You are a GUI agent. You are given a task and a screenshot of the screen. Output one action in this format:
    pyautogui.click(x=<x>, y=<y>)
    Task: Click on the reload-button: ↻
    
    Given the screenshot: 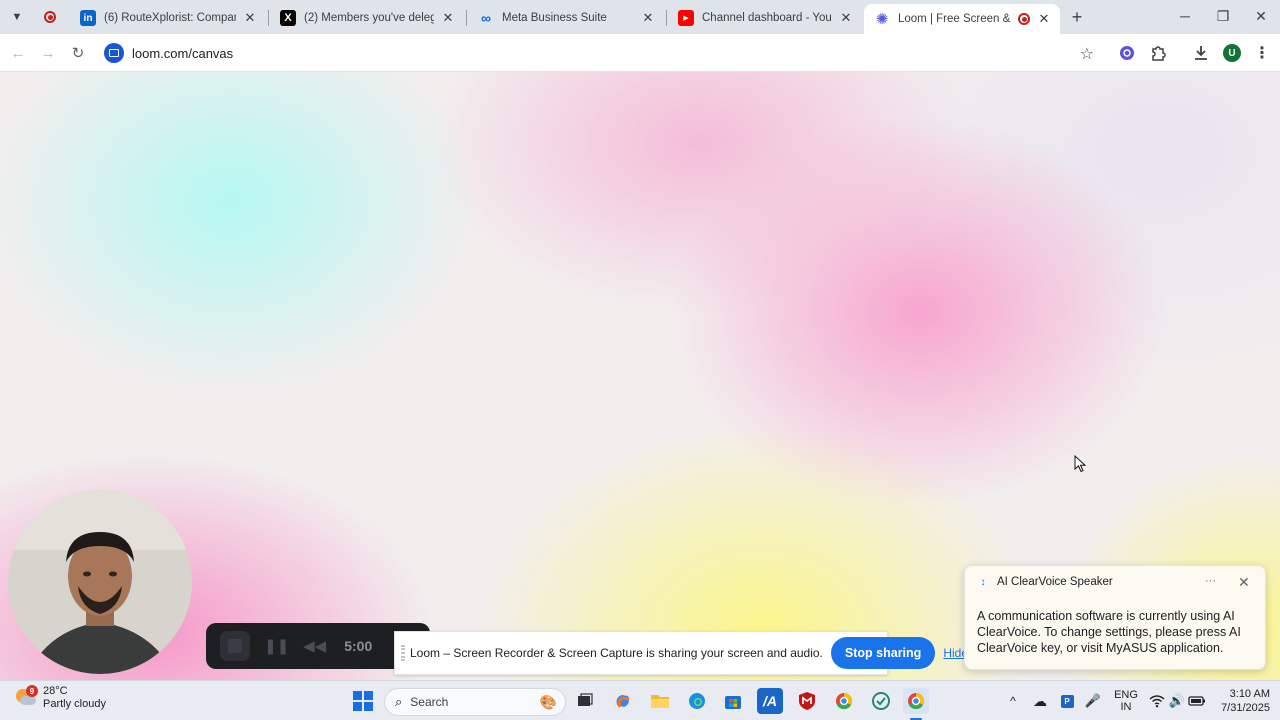 What is the action you would take?
    pyautogui.click(x=78, y=53)
    